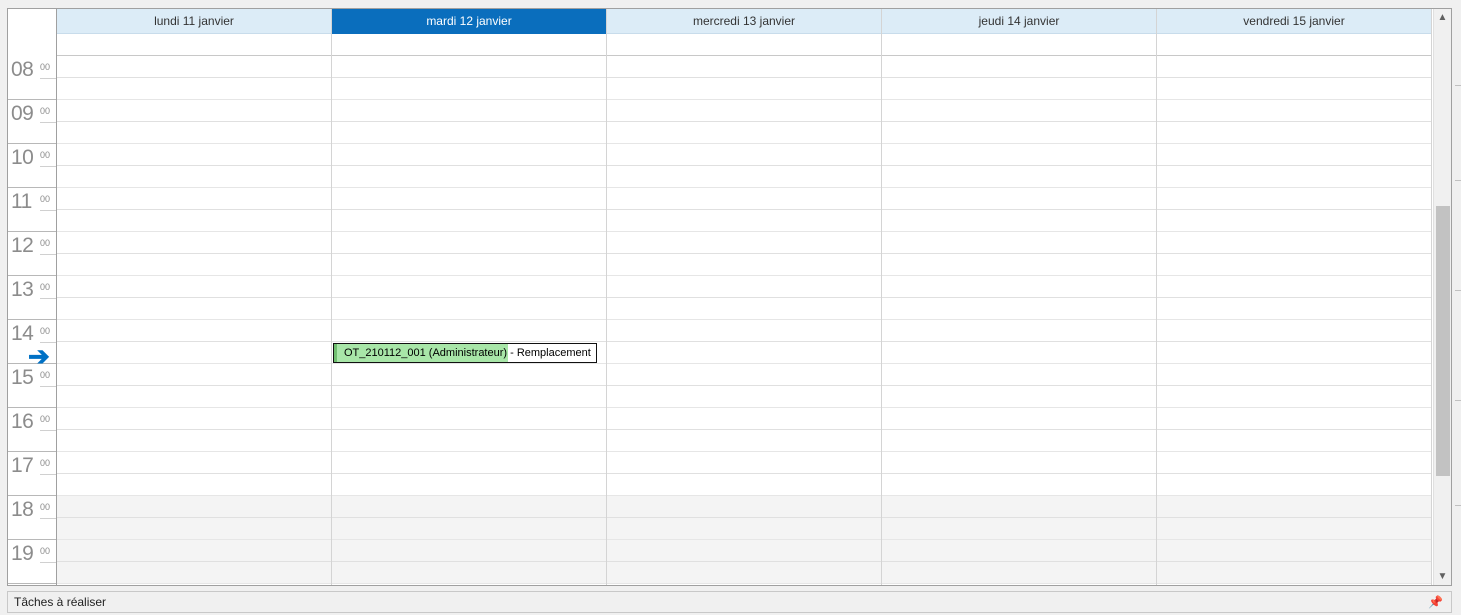 The width and height of the screenshot is (1461, 615). I want to click on scroll-down-icon: ▼, so click(1442, 576).